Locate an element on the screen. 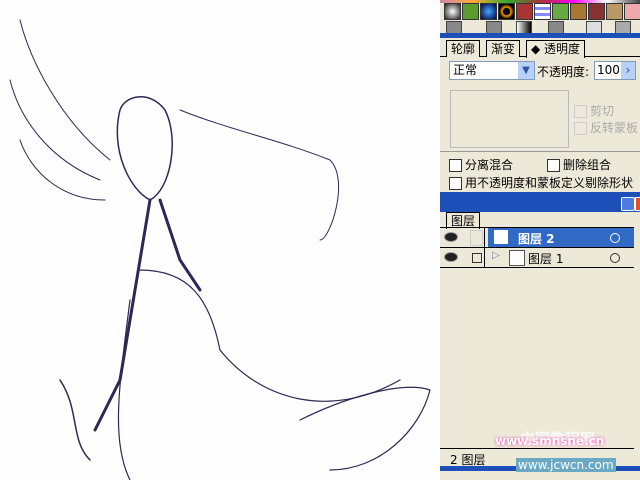 Image resolution: width=640 pixels, height=483 pixels. knockout-group-checkbox: 删除组合 is located at coordinates (579, 164).